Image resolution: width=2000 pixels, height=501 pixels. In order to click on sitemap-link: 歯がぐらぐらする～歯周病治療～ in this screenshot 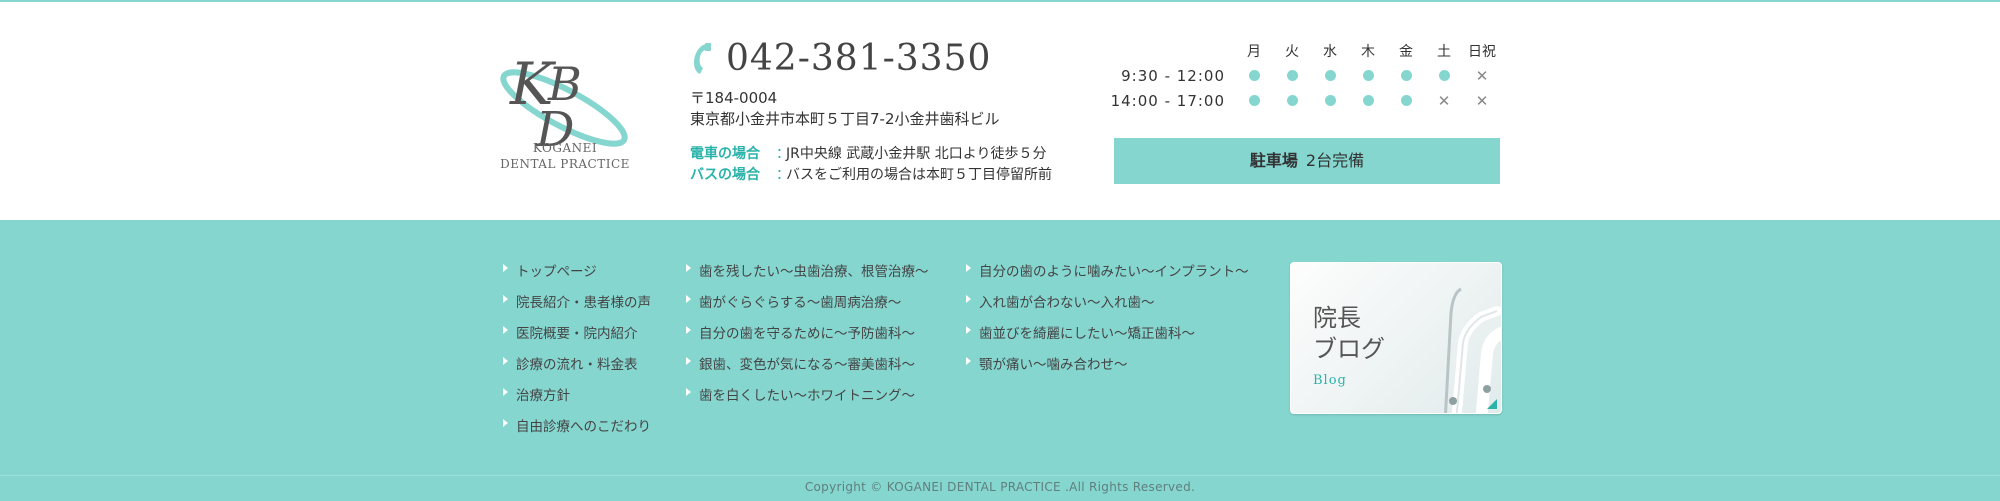, I will do `click(807, 306)`.